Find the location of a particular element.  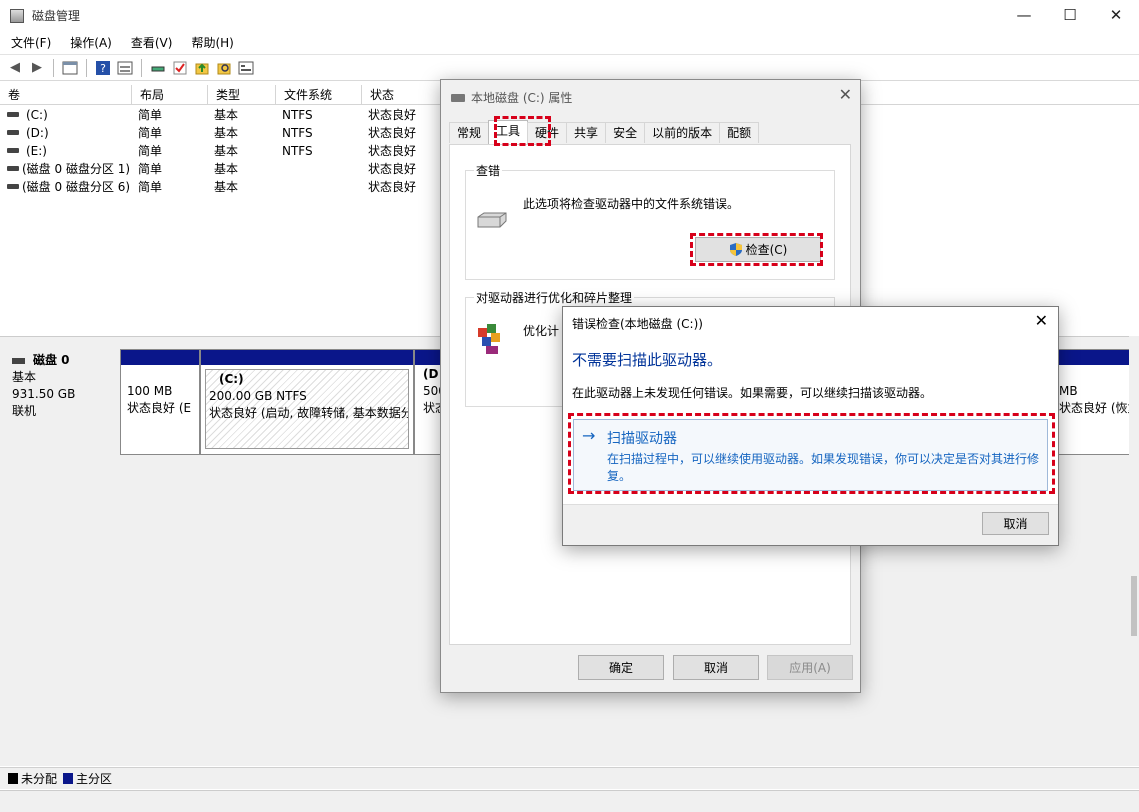

toolbar-separator is located at coordinates (86, 67).